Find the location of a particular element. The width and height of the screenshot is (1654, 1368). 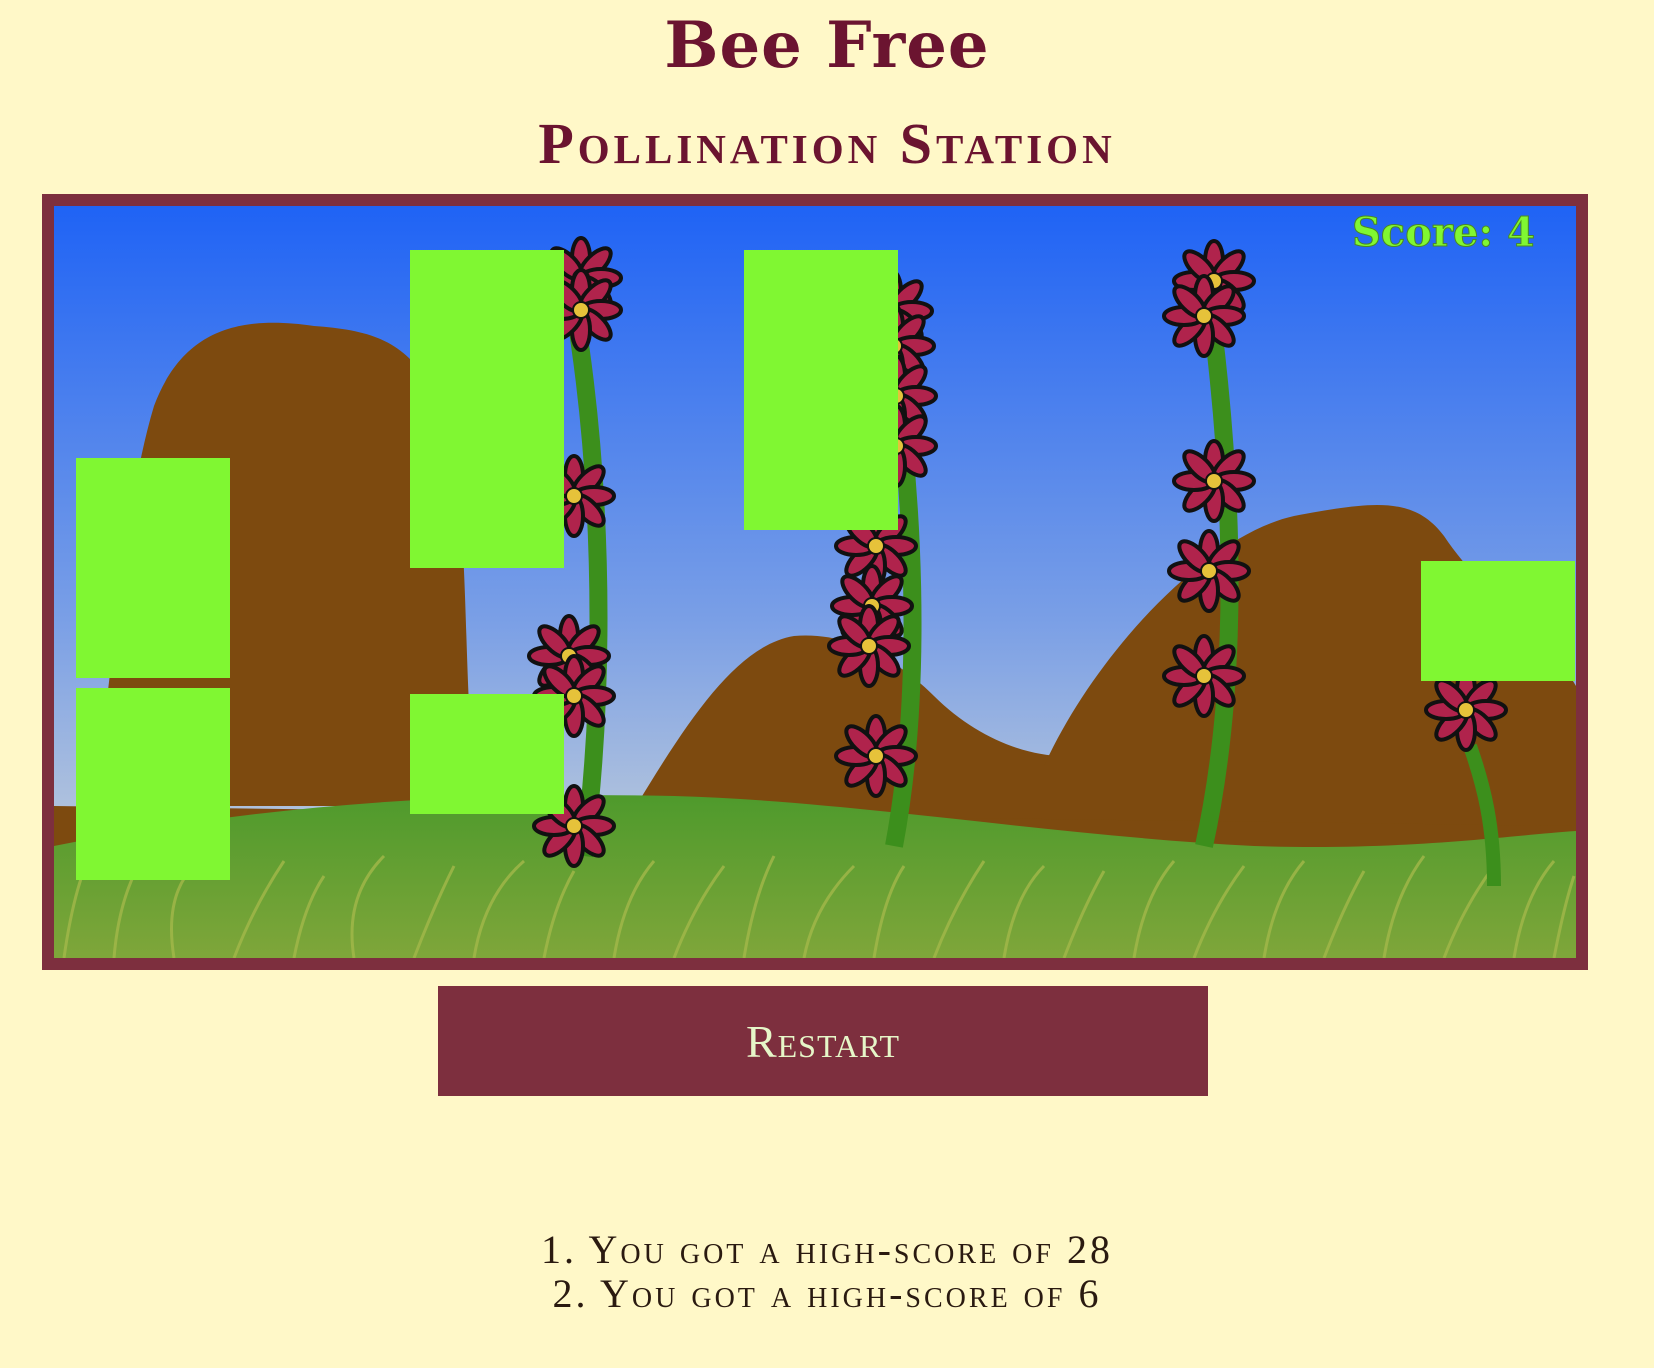

game-subtitle: Pollination Station is located at coordinates (827, 143).